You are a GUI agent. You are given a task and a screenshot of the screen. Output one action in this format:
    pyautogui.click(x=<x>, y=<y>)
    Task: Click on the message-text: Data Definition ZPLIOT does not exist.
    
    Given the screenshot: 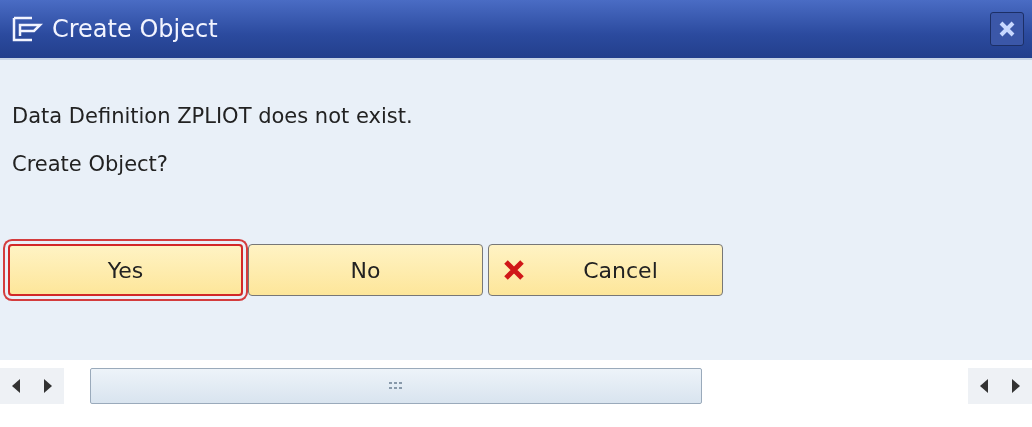 What is the action you would take?
    pyautogui.click(x=213, y=116)
    